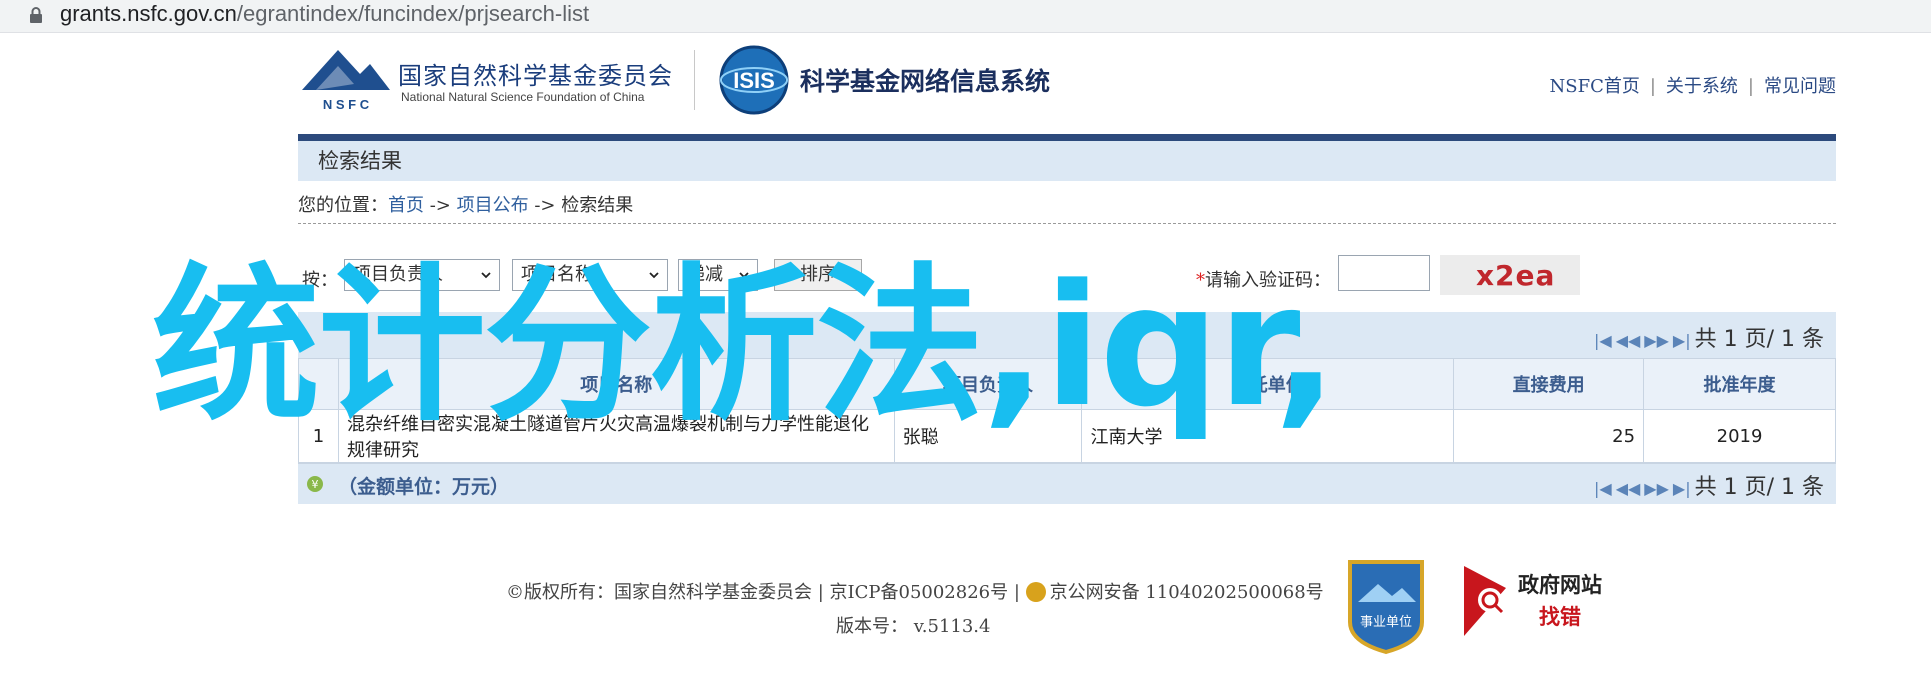  Describe the element at coordinates (346, 104) in the screenshot. I see `nsfc-abbr: N S F C` at that location.